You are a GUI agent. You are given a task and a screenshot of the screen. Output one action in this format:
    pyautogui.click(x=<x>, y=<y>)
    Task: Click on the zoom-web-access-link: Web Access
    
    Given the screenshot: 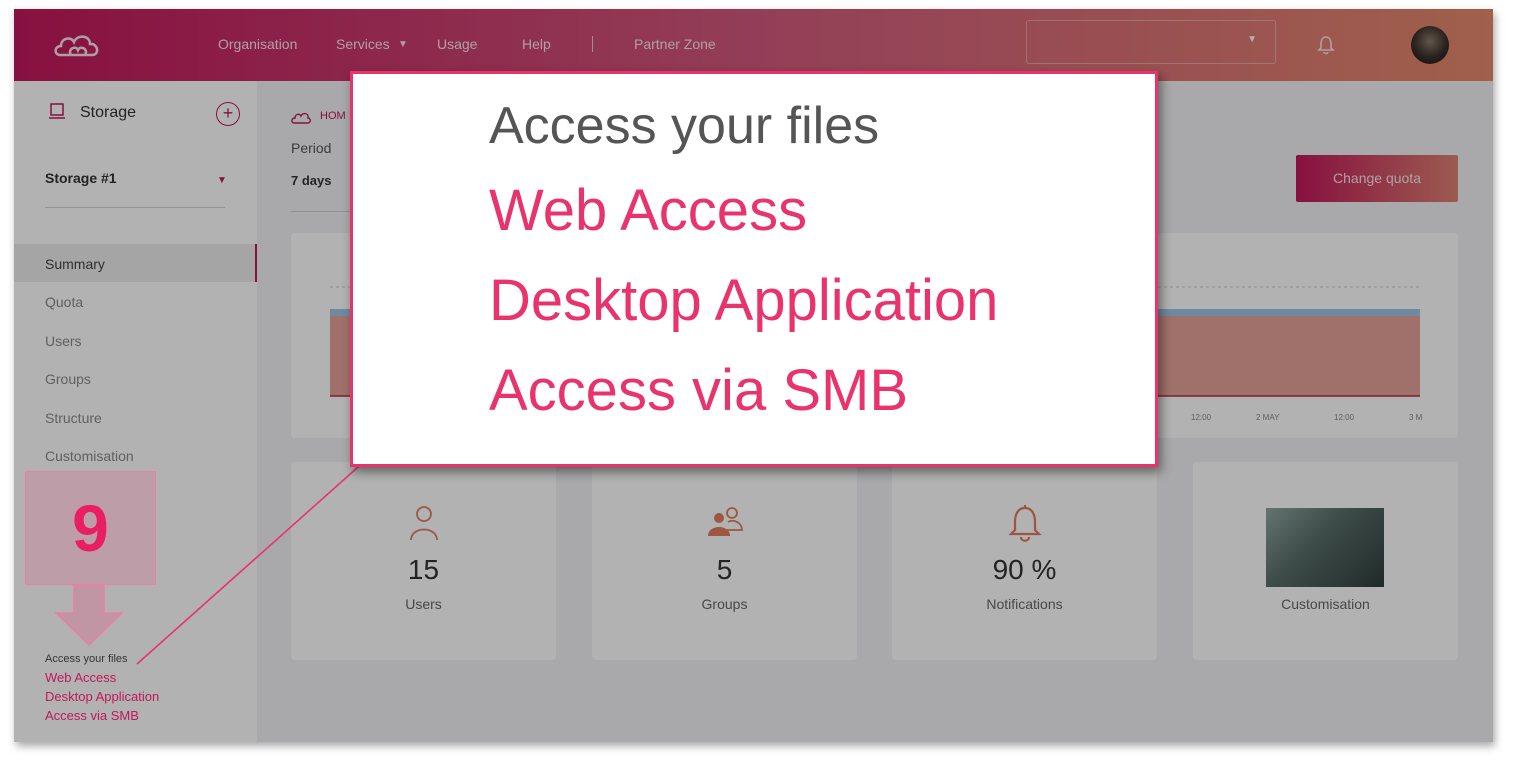 What is the action you would take?
    pyautogui.click(x=648, y=210)
    